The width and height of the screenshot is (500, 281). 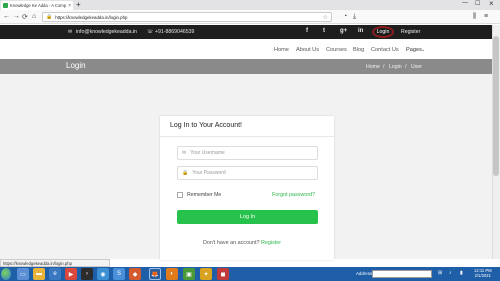 I want to click on breadcrumb-user: User, so click(x=416, y=67).